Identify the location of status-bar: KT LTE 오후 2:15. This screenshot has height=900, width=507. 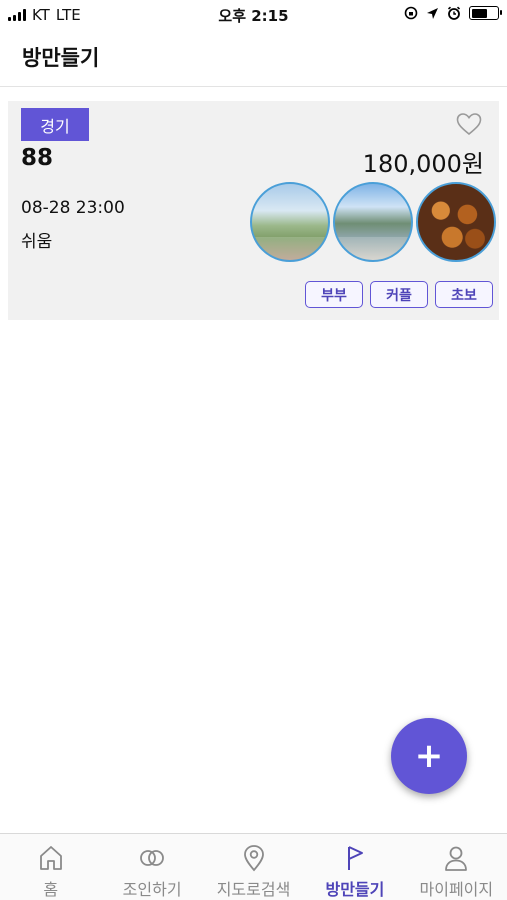
(253, 16).